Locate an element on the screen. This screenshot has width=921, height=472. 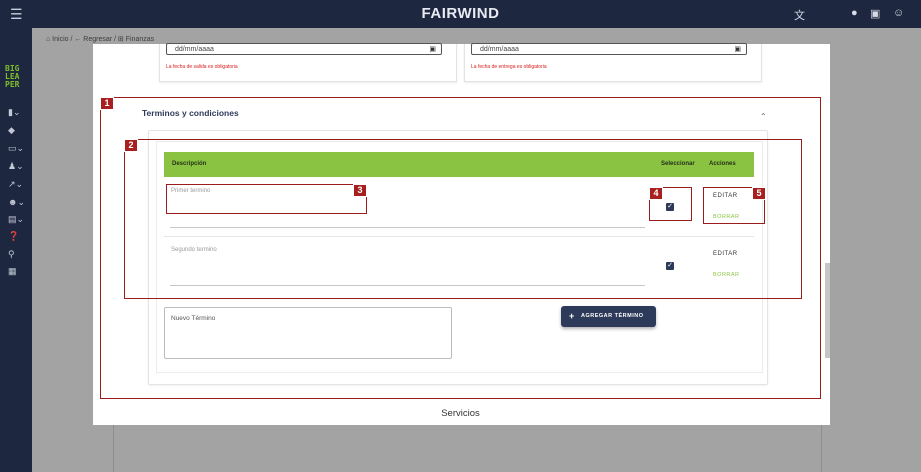
tag-icon: ◆ is located at coordinates (11, 130).